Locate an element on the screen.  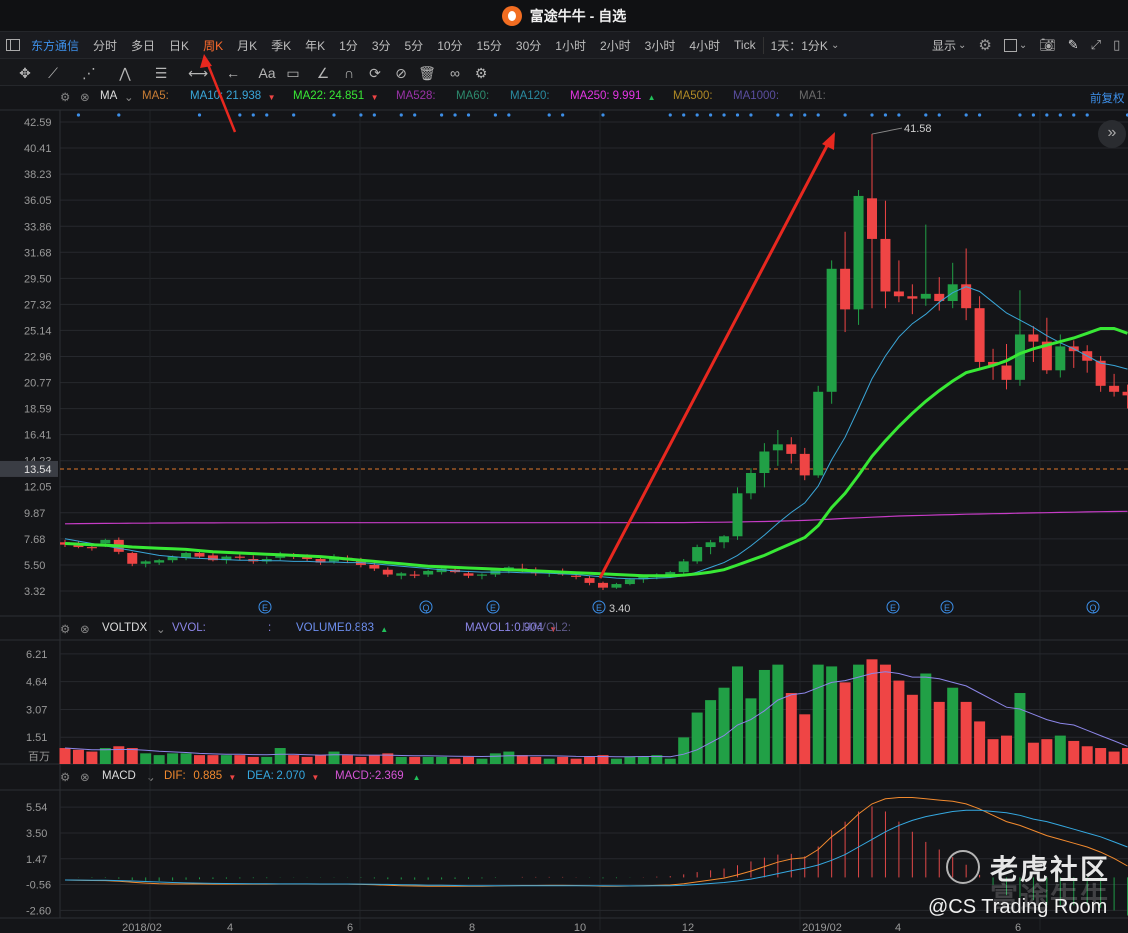
period-tab-14: 1小时 is located at coordinates (570, 45).